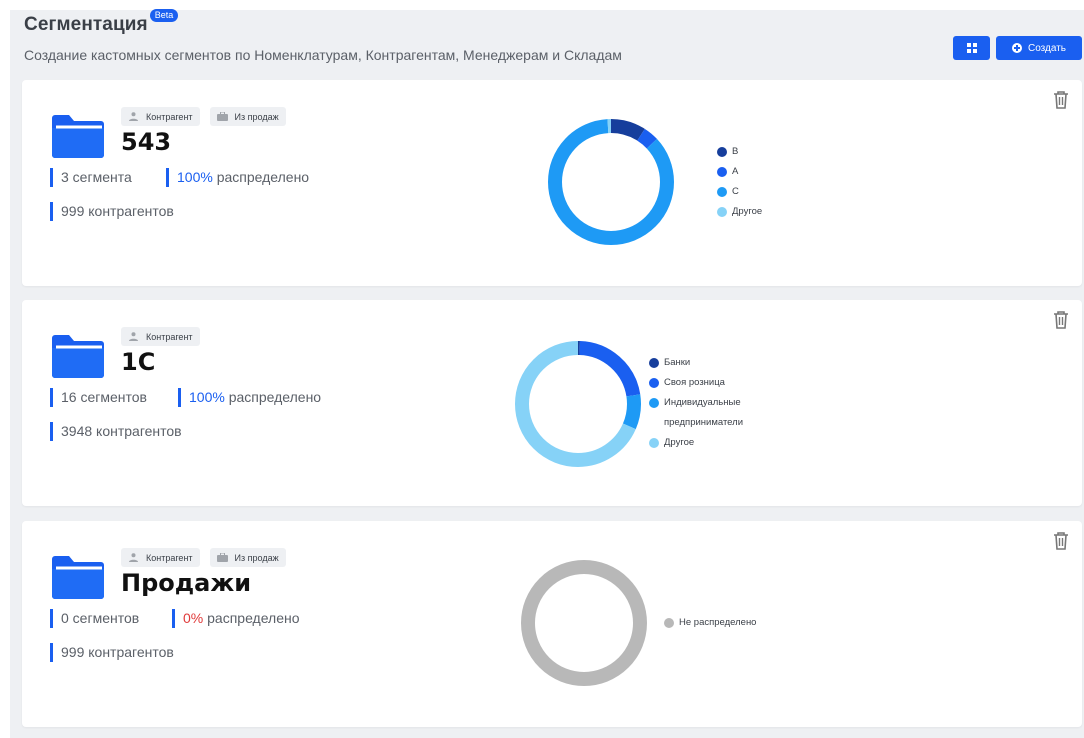 The image size is (1084, 738). Describe the element at coordinates (739, 192) in the screenshot. I see `legend-item: C` at that location.